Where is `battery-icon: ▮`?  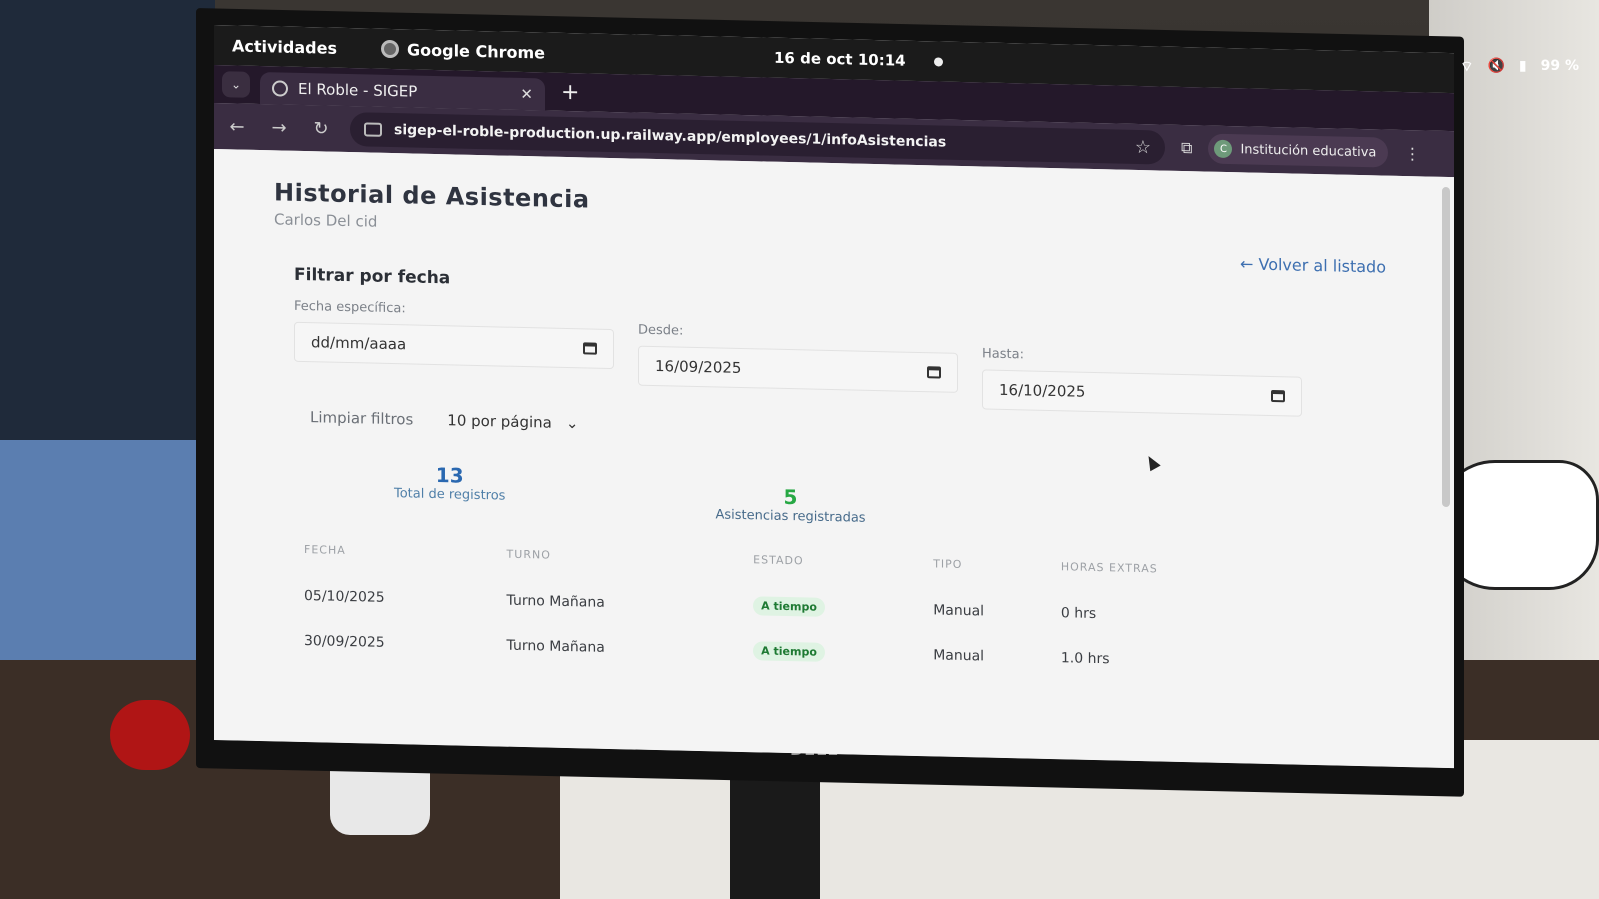 battery-icon: ▮ is located at coordinates (1522, 66).